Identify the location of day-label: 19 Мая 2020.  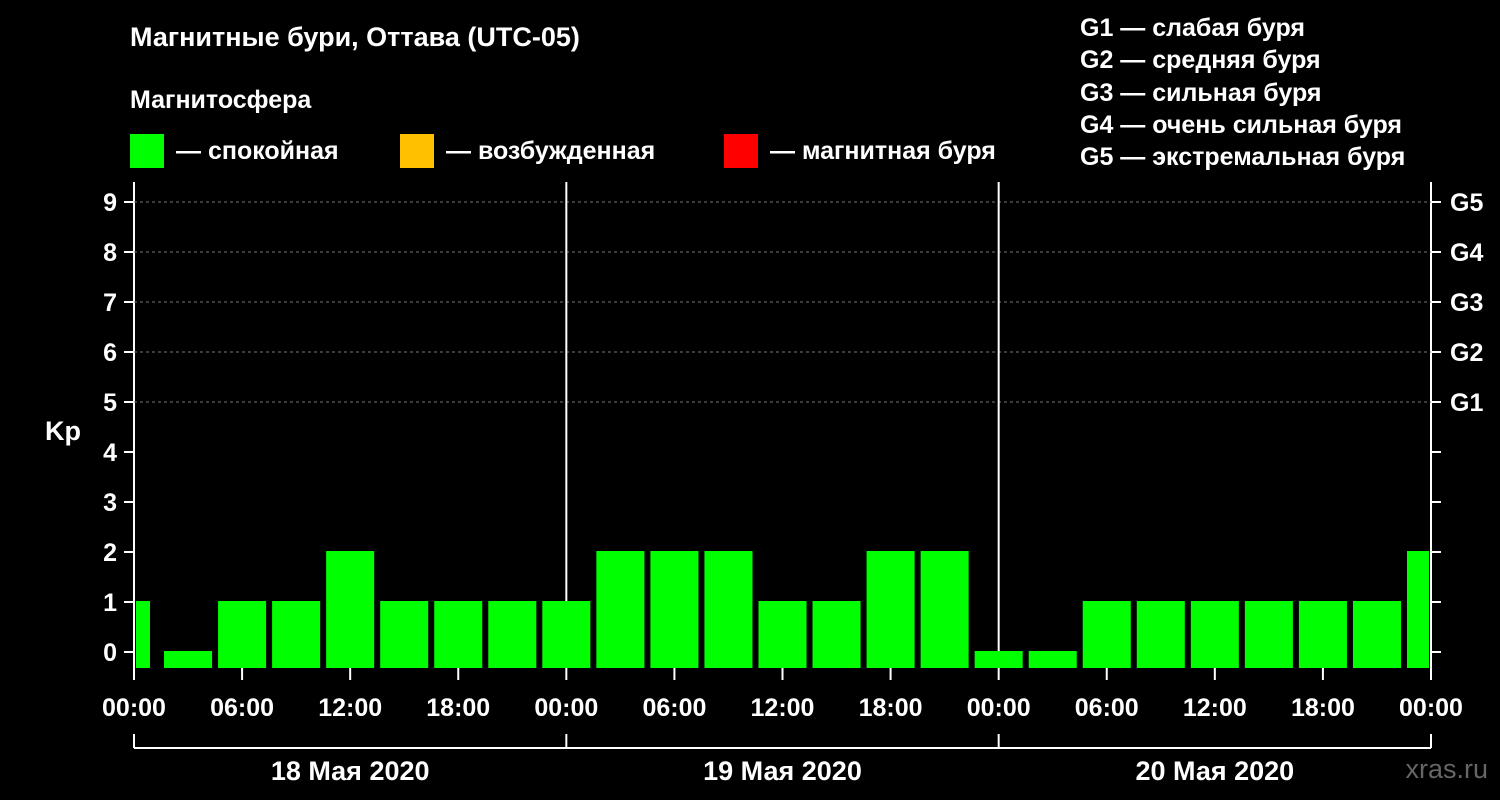
(782, 771).